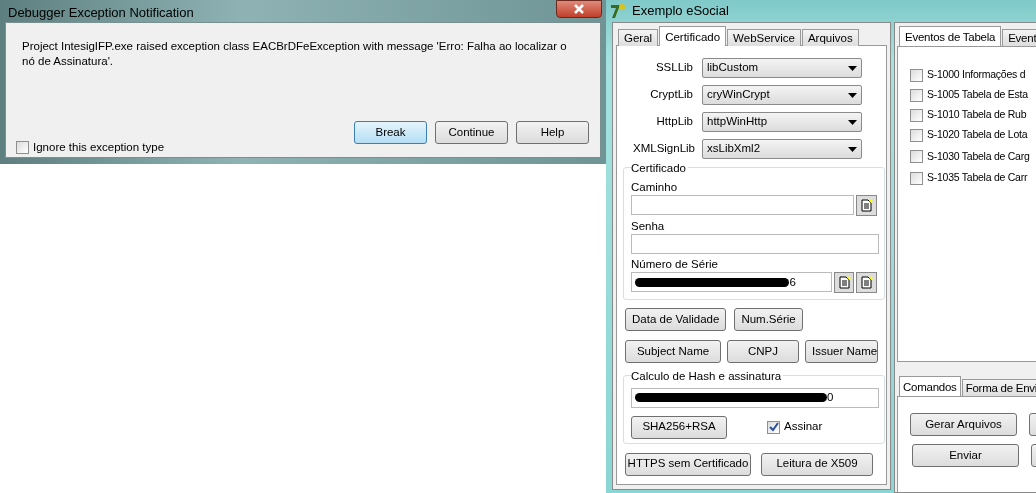  I want to click on field-label: XMLSignLib, so click(663, 149).